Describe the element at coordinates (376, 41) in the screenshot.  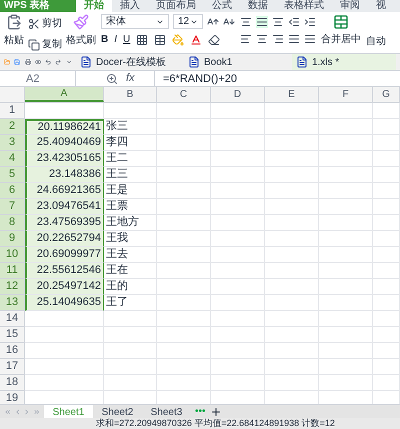
I see `auto-button: 自动` at that location.